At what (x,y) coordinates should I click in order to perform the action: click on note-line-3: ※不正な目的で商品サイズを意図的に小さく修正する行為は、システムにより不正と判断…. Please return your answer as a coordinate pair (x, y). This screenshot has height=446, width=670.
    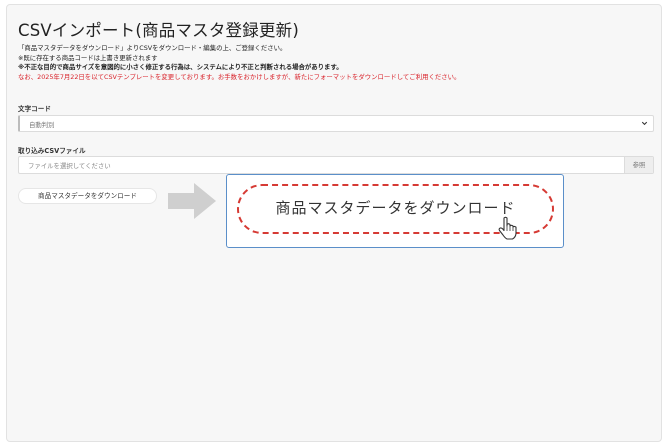
    Looking at the image, I should click on (180, 67).